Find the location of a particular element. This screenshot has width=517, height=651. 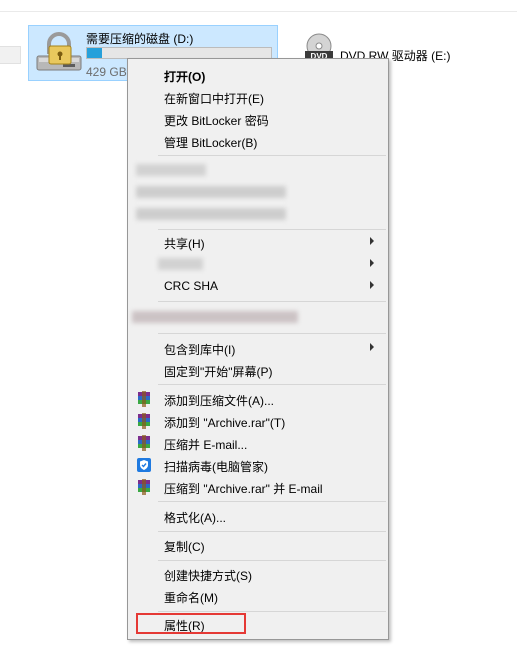

menu-item-label: CRC SHA is located at coordinates (191, 286).